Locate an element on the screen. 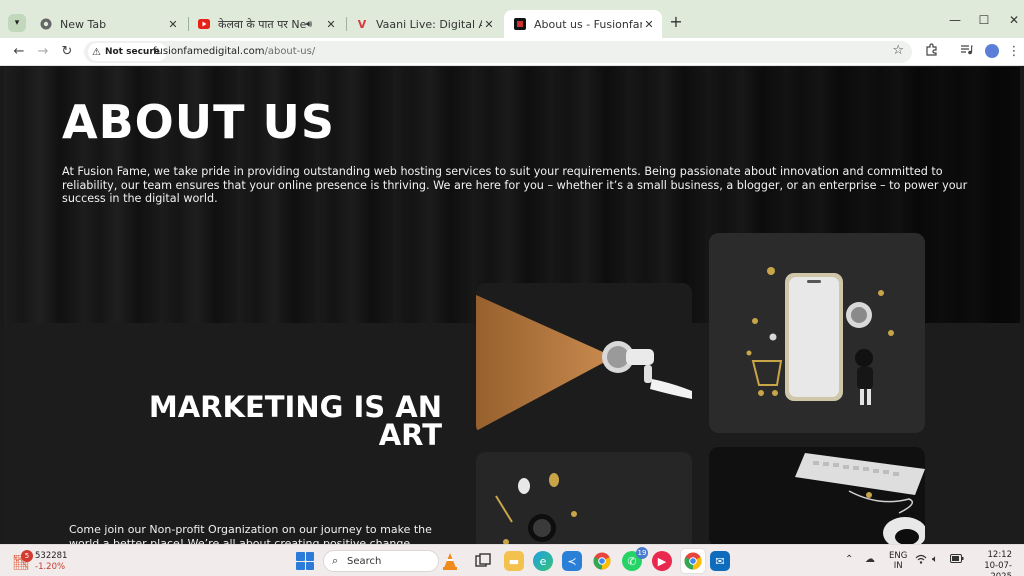  network-status-icon: ☁ is located at coordinates (870, 559).